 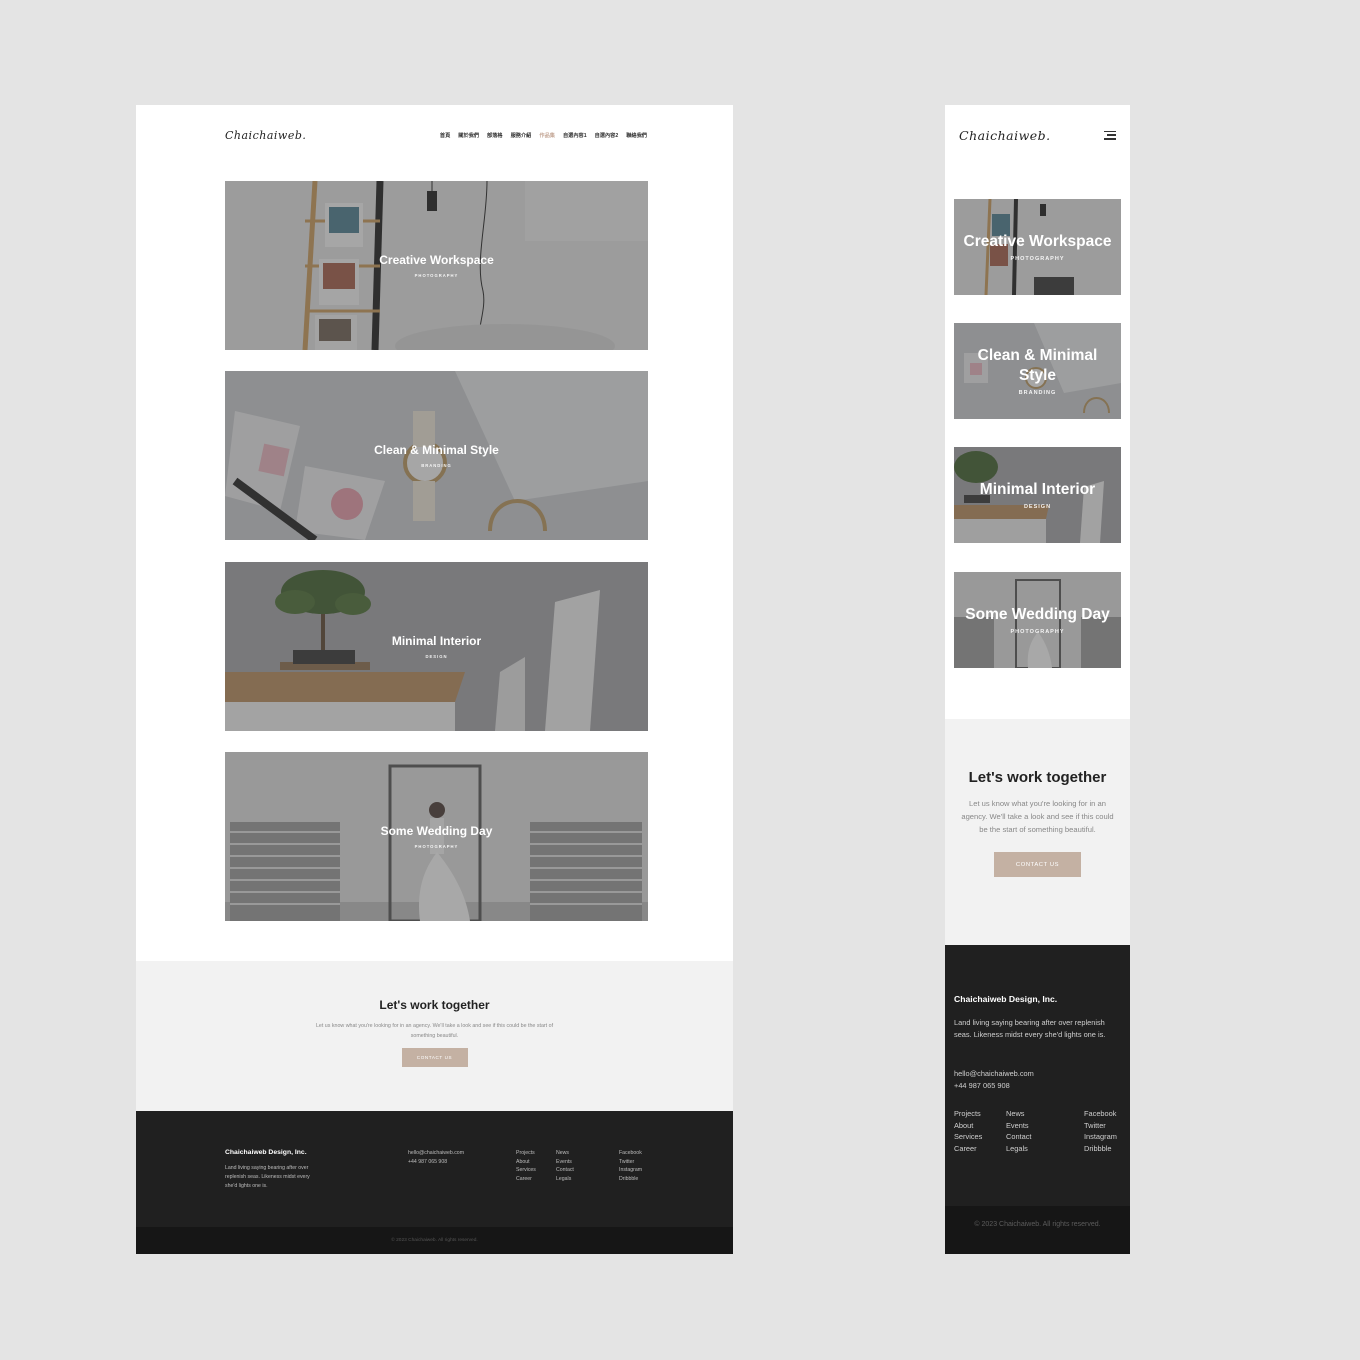 What do you see at coordinates (636, 135) in the screenshot?
I see `nav-item-contact: 聯絡我們` at bounding box center [636, 135].